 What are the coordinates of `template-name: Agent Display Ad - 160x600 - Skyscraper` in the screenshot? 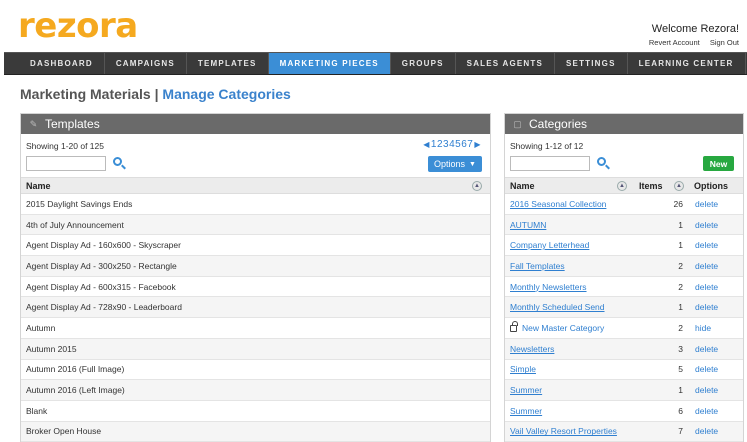 It's located at (103, 245).